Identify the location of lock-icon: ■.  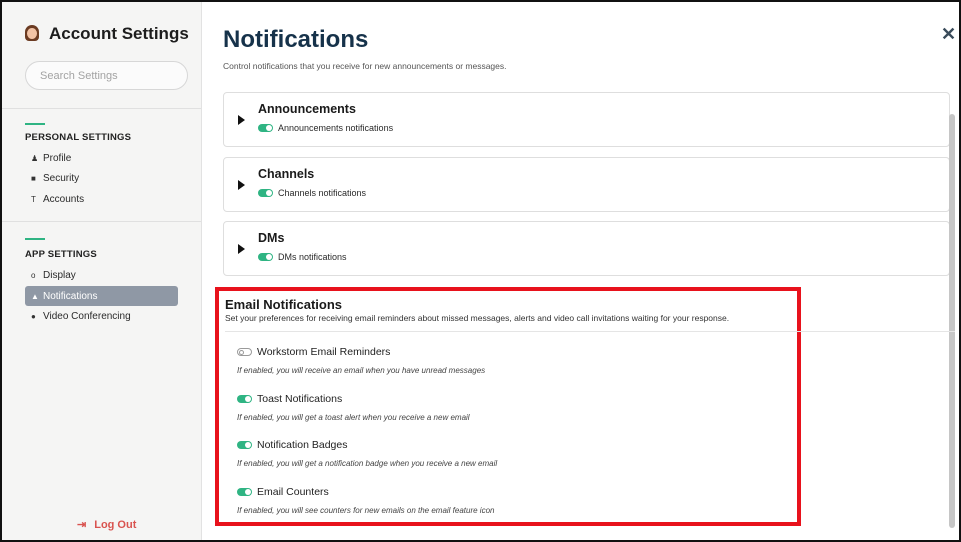
(33, 178).